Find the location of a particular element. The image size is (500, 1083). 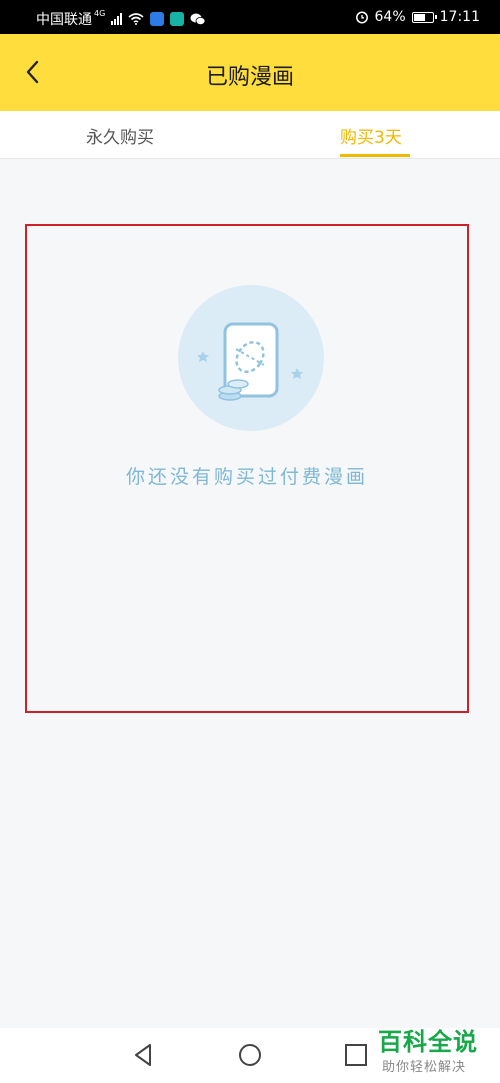

active-tab-indicator is located at coordinates (375, 155).